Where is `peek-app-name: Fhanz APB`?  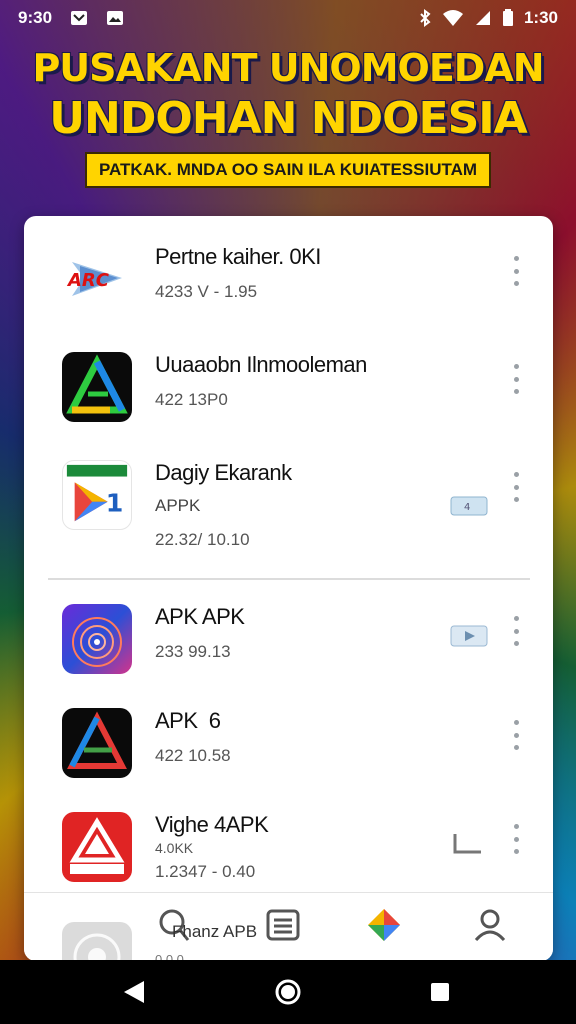 peek-app-name: Fhanz APB is located at coordinates (215, 931).